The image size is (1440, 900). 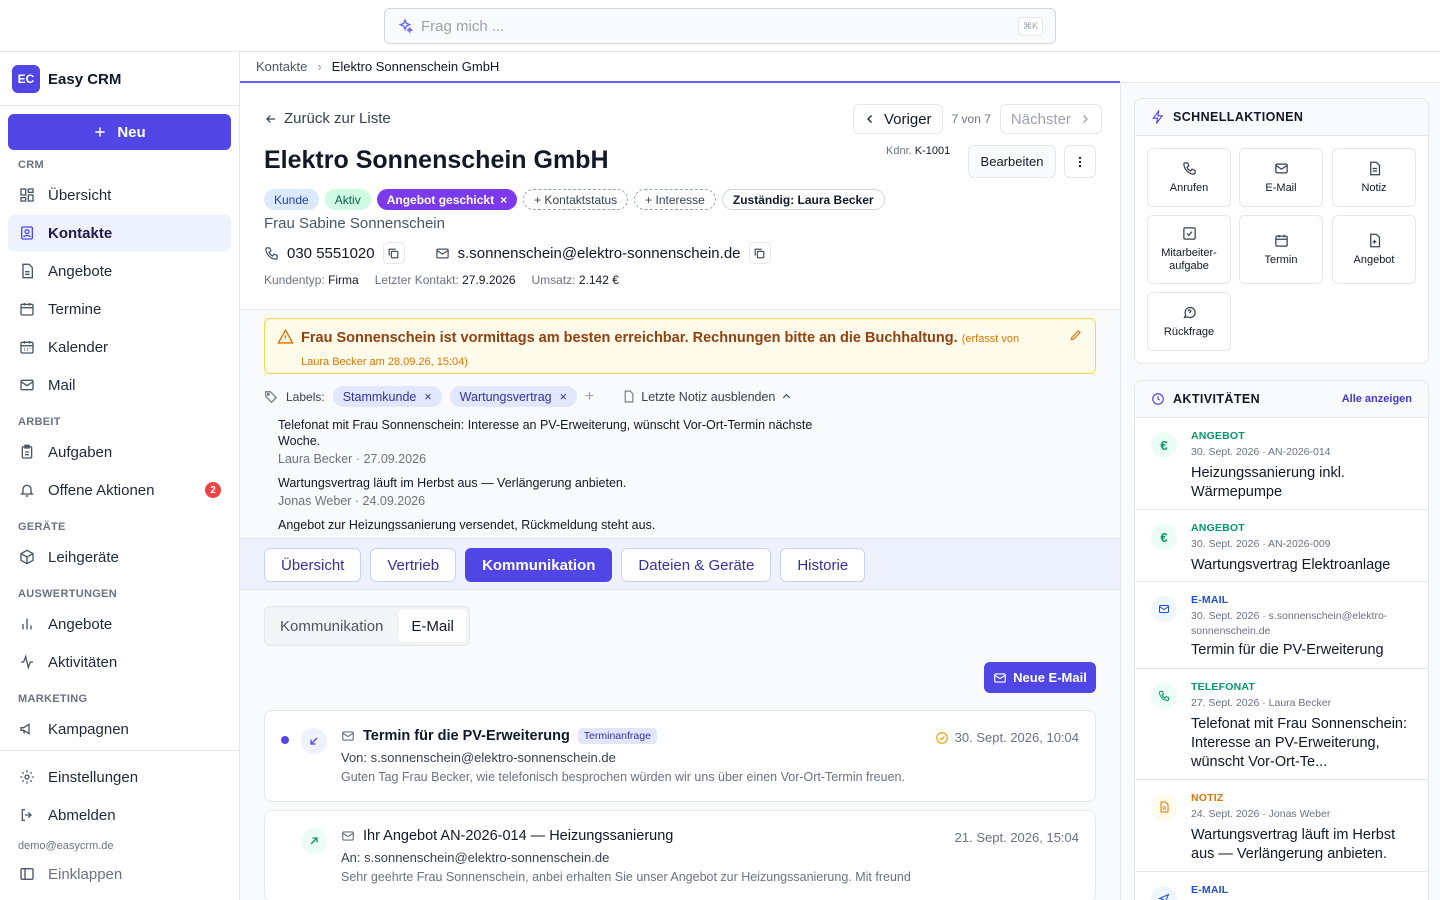 I want to click on edit-button: Bearbeiten, so click(x=1012, y=161).